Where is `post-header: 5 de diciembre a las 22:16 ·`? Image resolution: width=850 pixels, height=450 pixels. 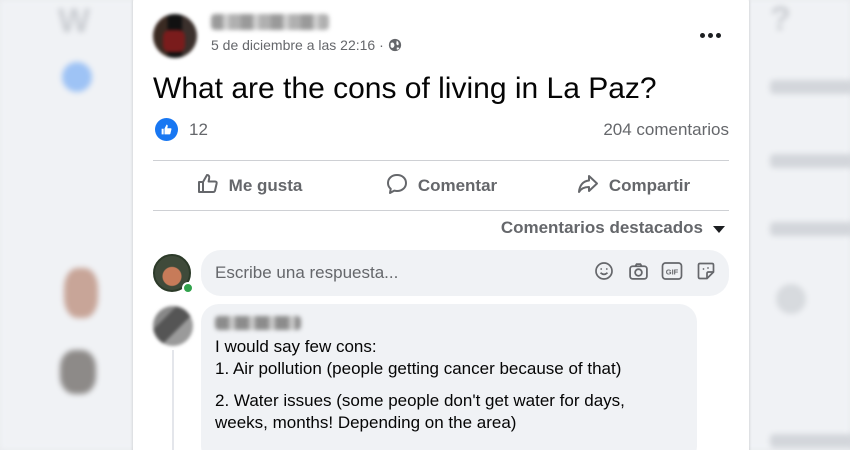
post-header: 5 de diciembre a las 22:16 · is located at coordinates (441, 36).